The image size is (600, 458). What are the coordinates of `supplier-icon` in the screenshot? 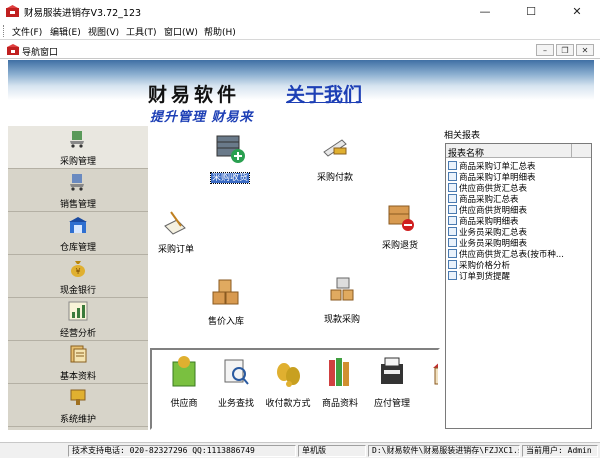 It's located at (184, 371).